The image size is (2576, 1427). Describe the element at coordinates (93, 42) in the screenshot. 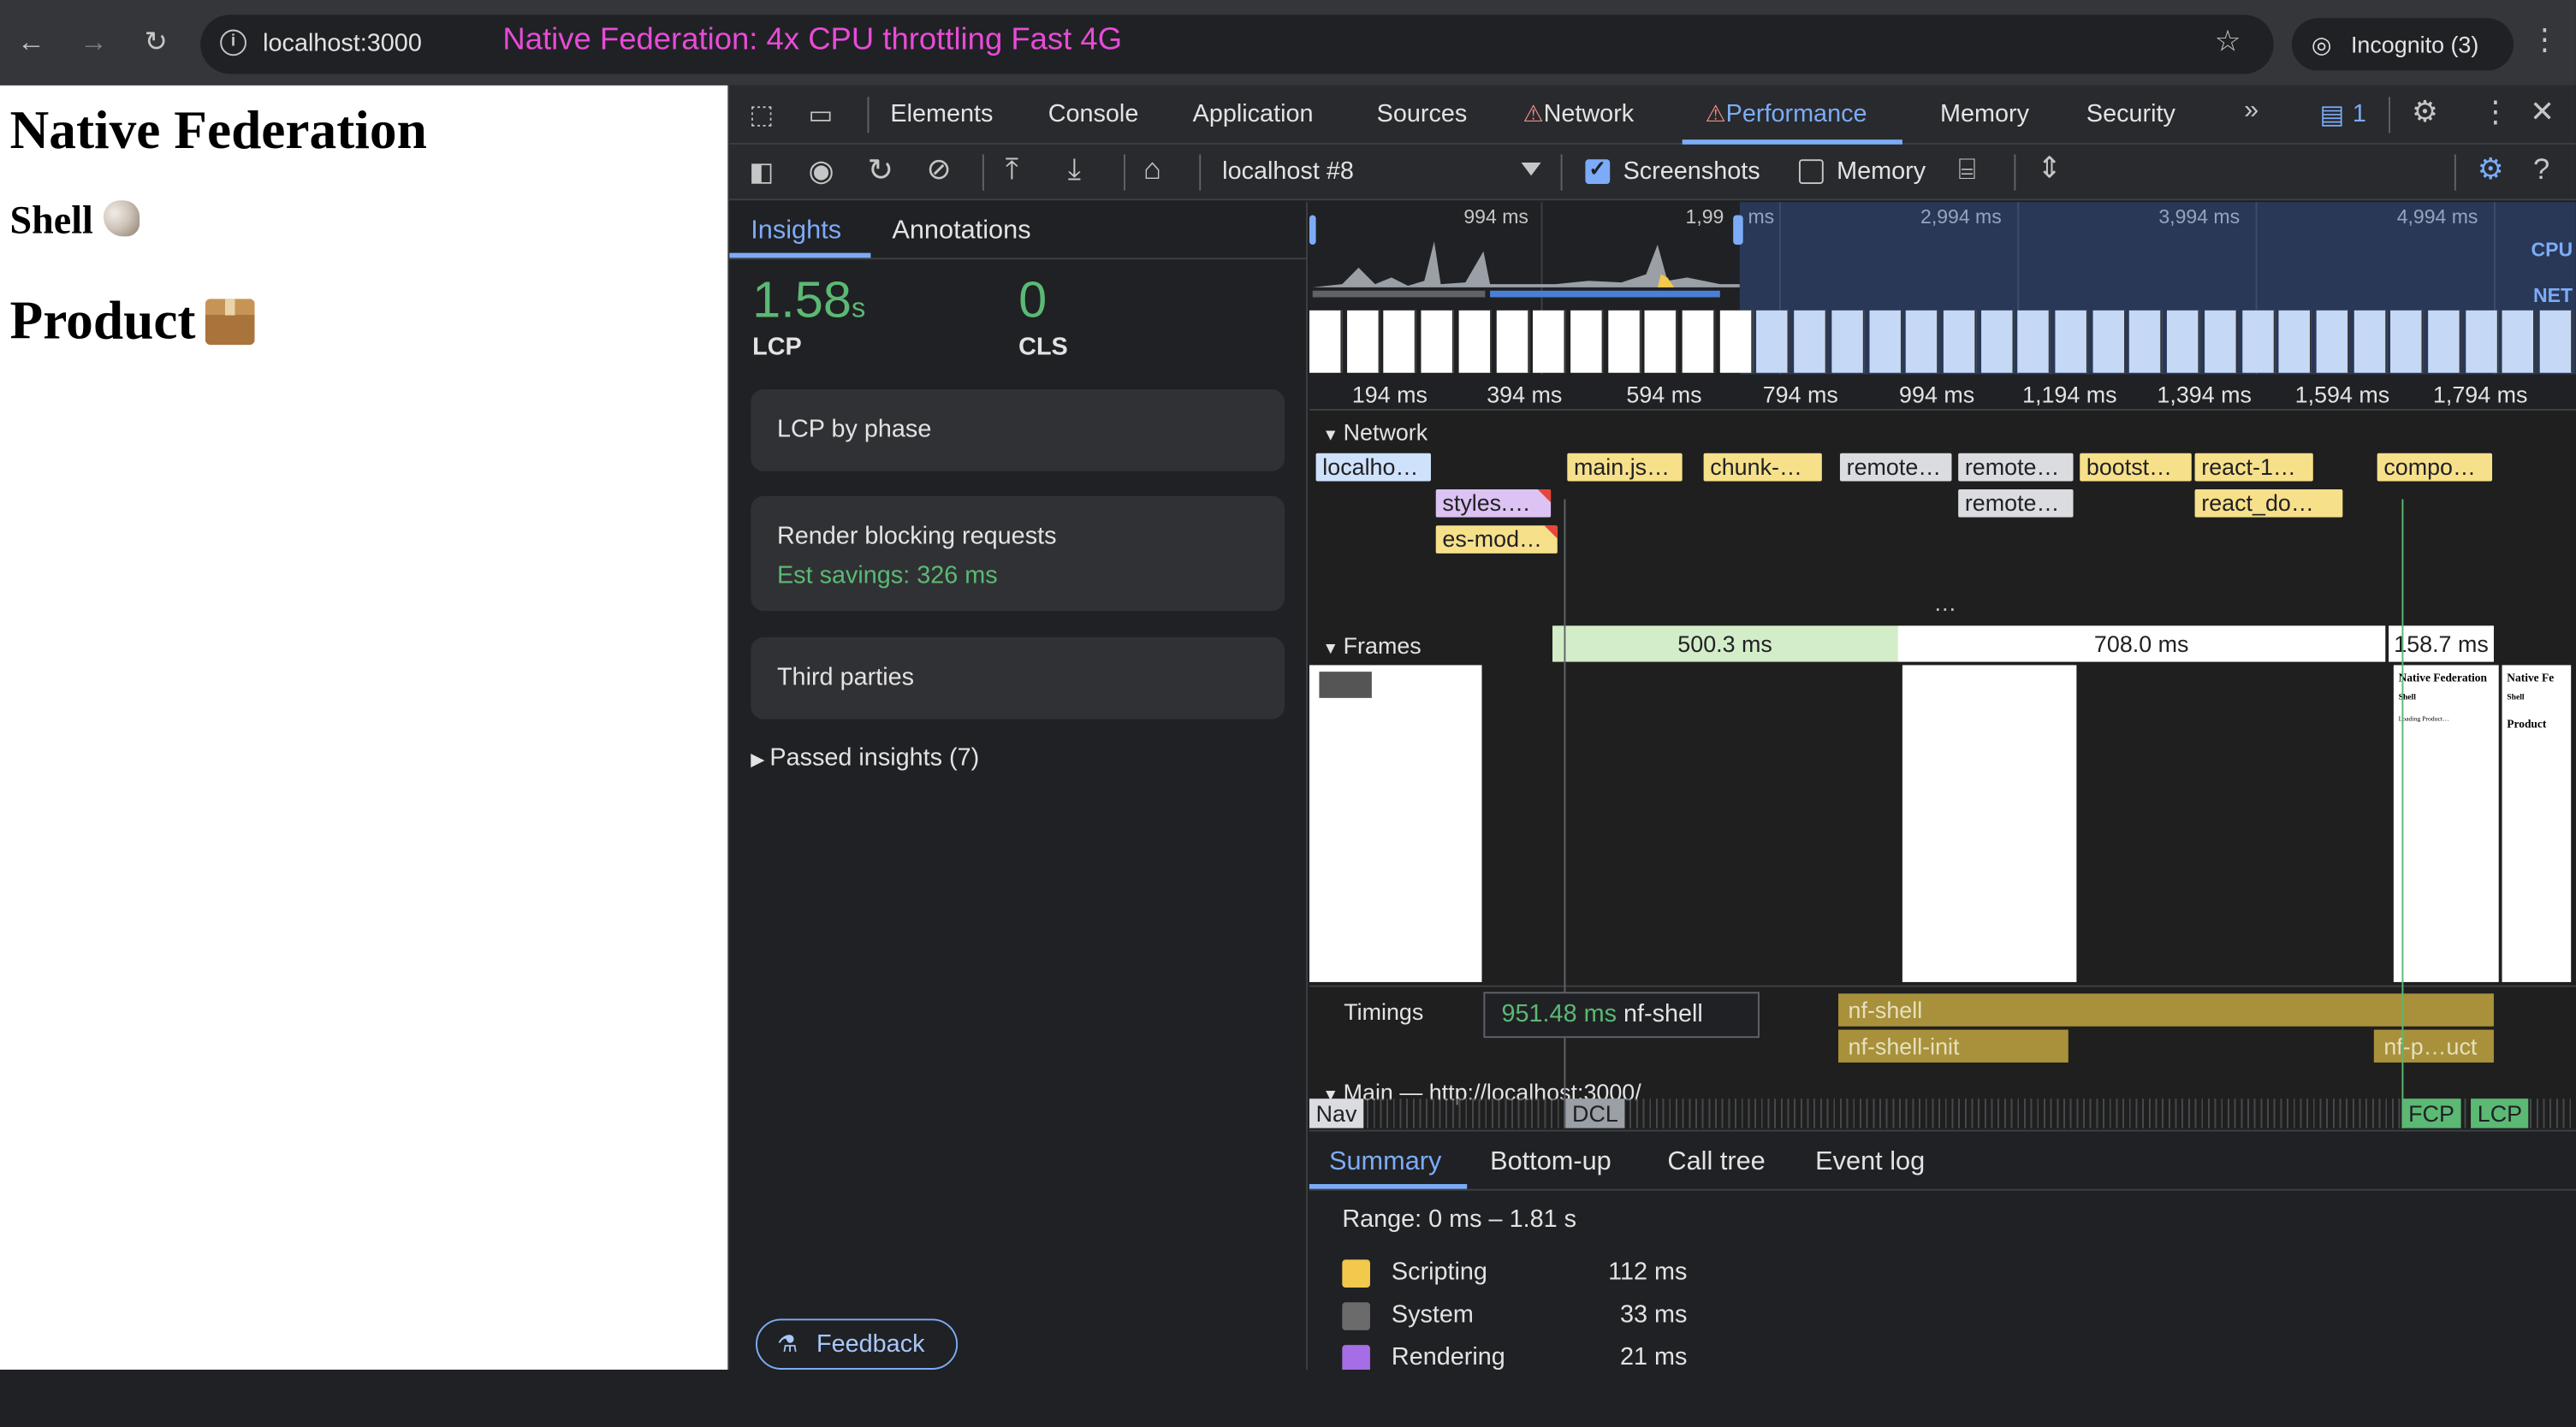

I see `forward-arrow-icon: →` at that location.